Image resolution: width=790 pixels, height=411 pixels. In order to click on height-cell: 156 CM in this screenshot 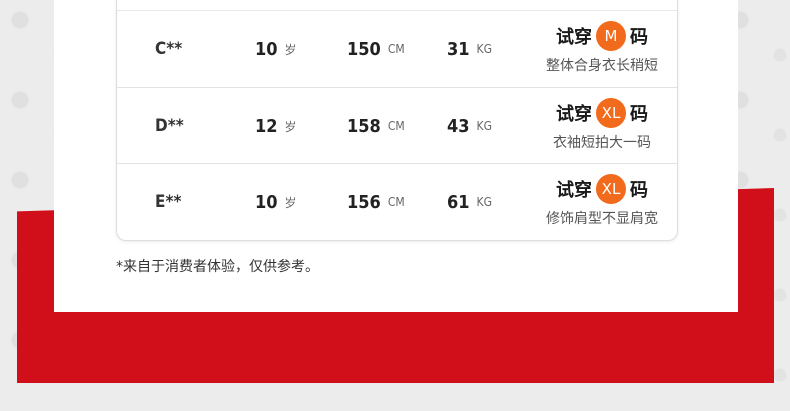, I will do `click(376, 202)`.